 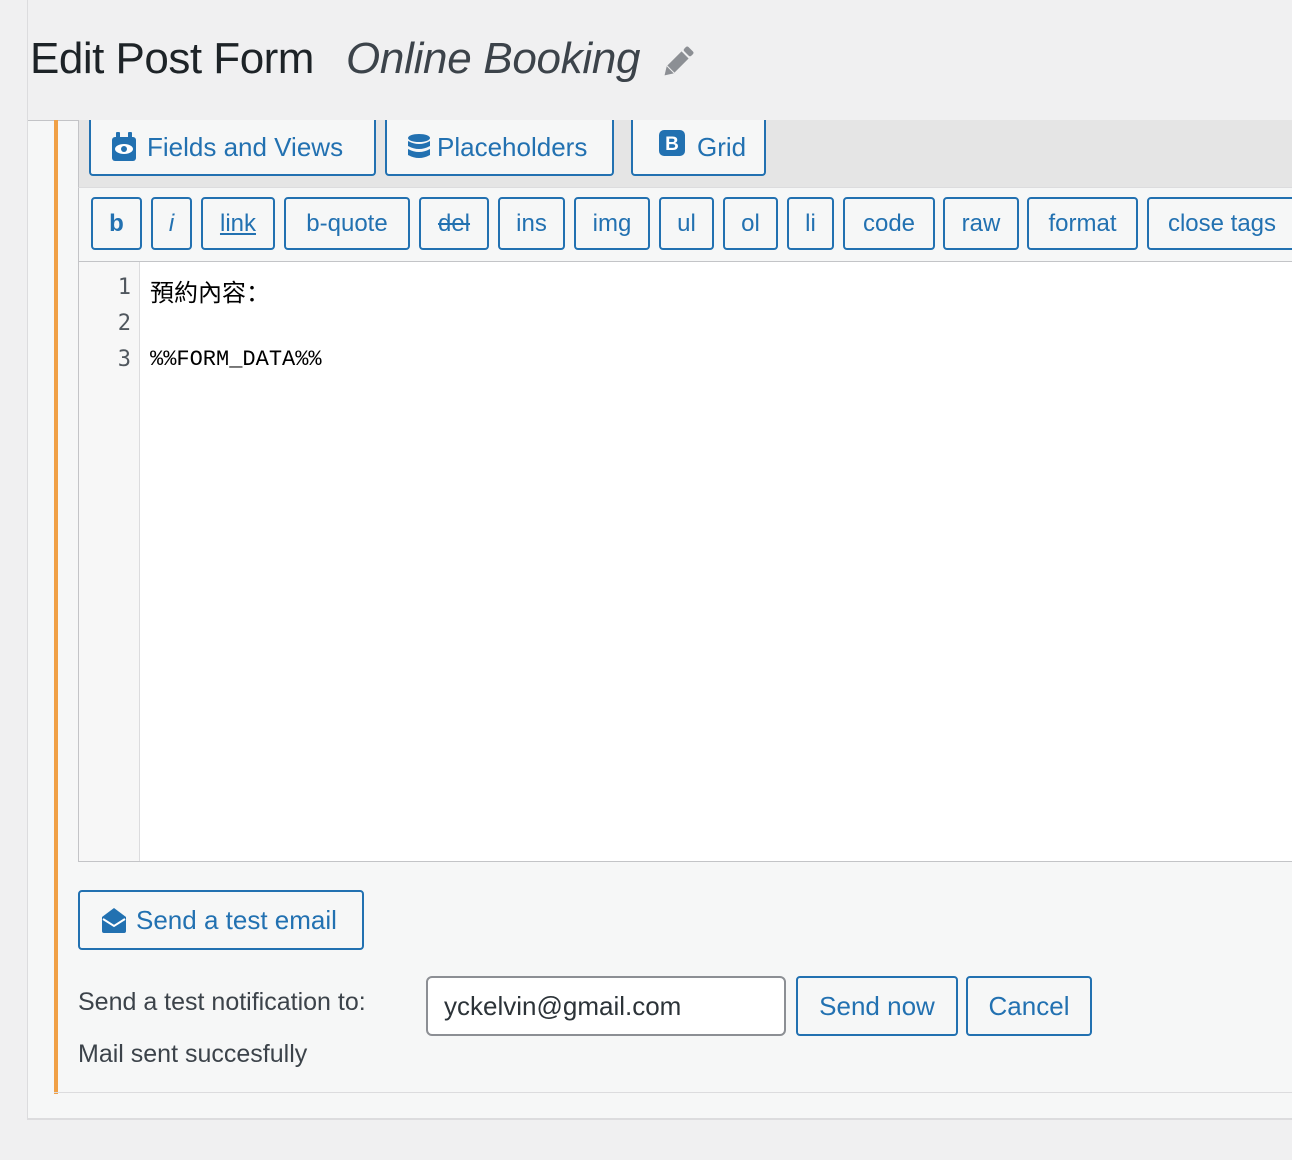 What do you see at coordinates (193, 1054) in the screenshot?
I see `status-message: Mail sent succesfully` at bounding box center [193, 1054].